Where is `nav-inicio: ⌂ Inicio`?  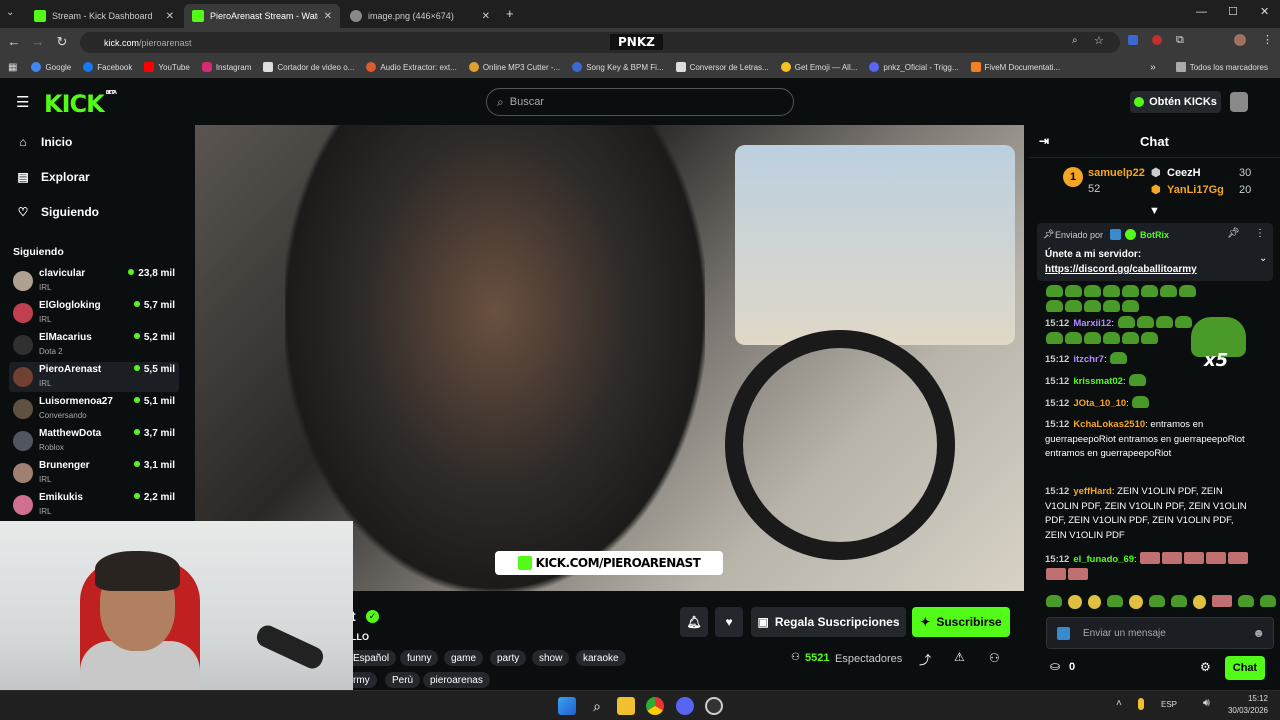 nav-inicio: ⌂ Inicio is located at coordinates (44, 142).